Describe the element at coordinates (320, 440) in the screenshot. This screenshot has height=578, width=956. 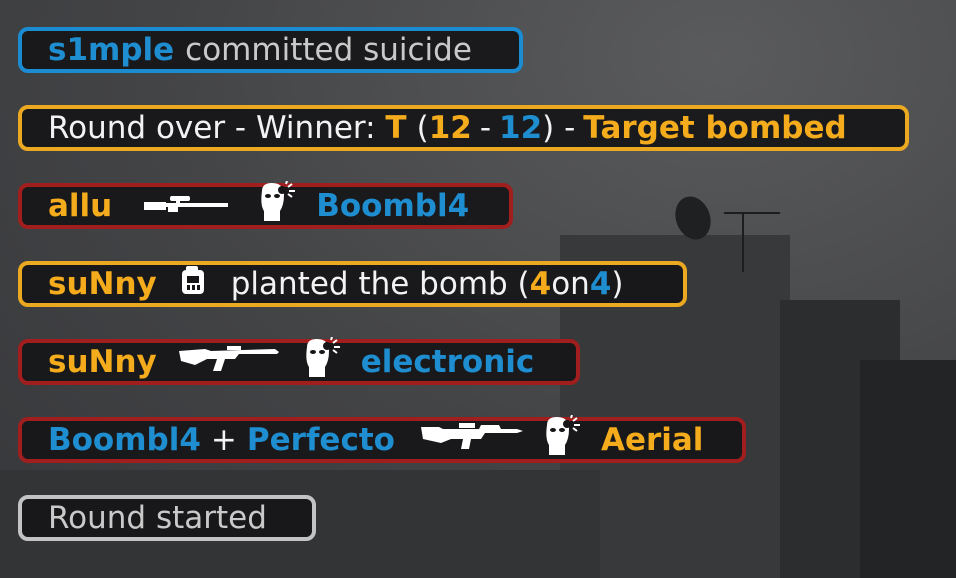
I see `assister-name: Perfecto` at that location.